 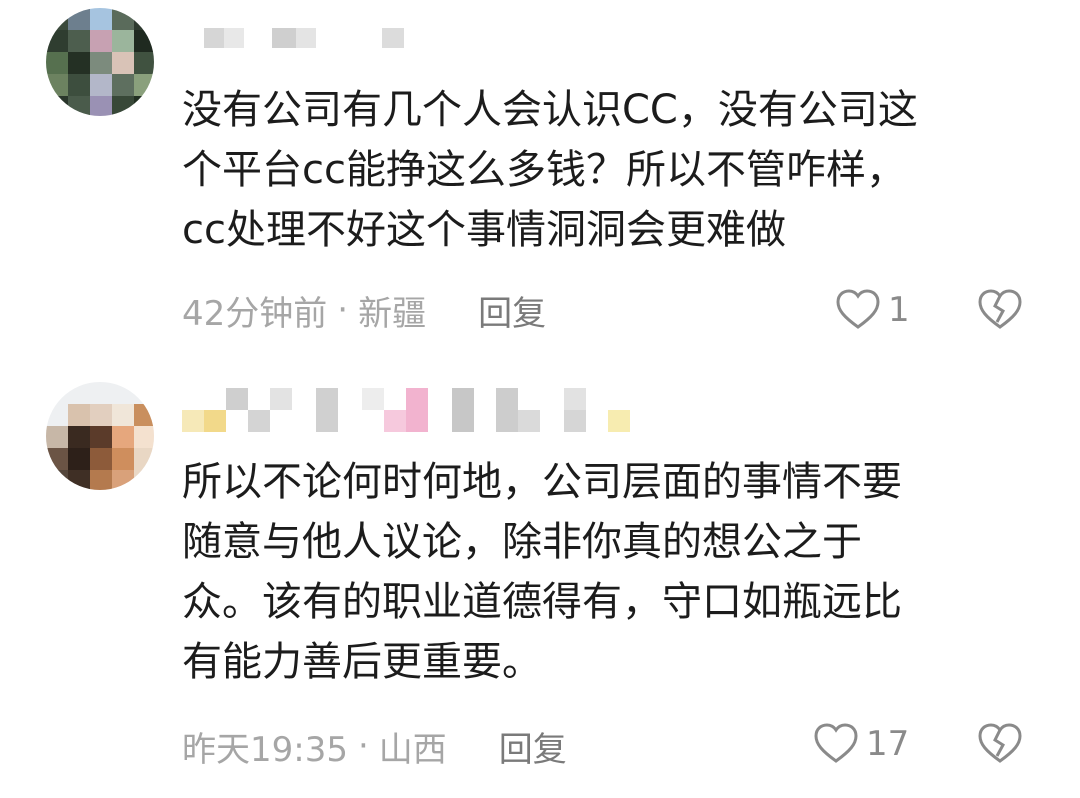 What do you see at coordinates (412, 749) in the screenshot?
I see `comment-location: 山西` at bounding box center [412, 749].